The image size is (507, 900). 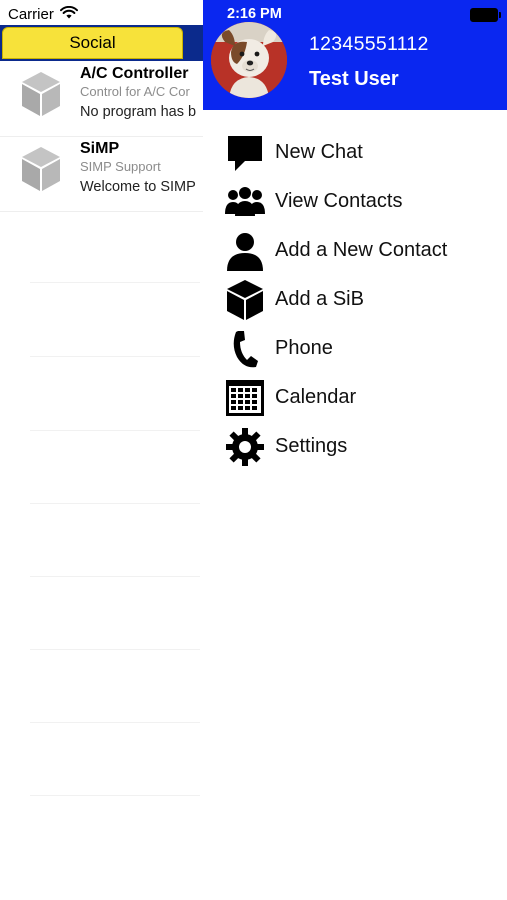 I want to click on conversation-title: A/C Controller, so click(x=134, y=73).